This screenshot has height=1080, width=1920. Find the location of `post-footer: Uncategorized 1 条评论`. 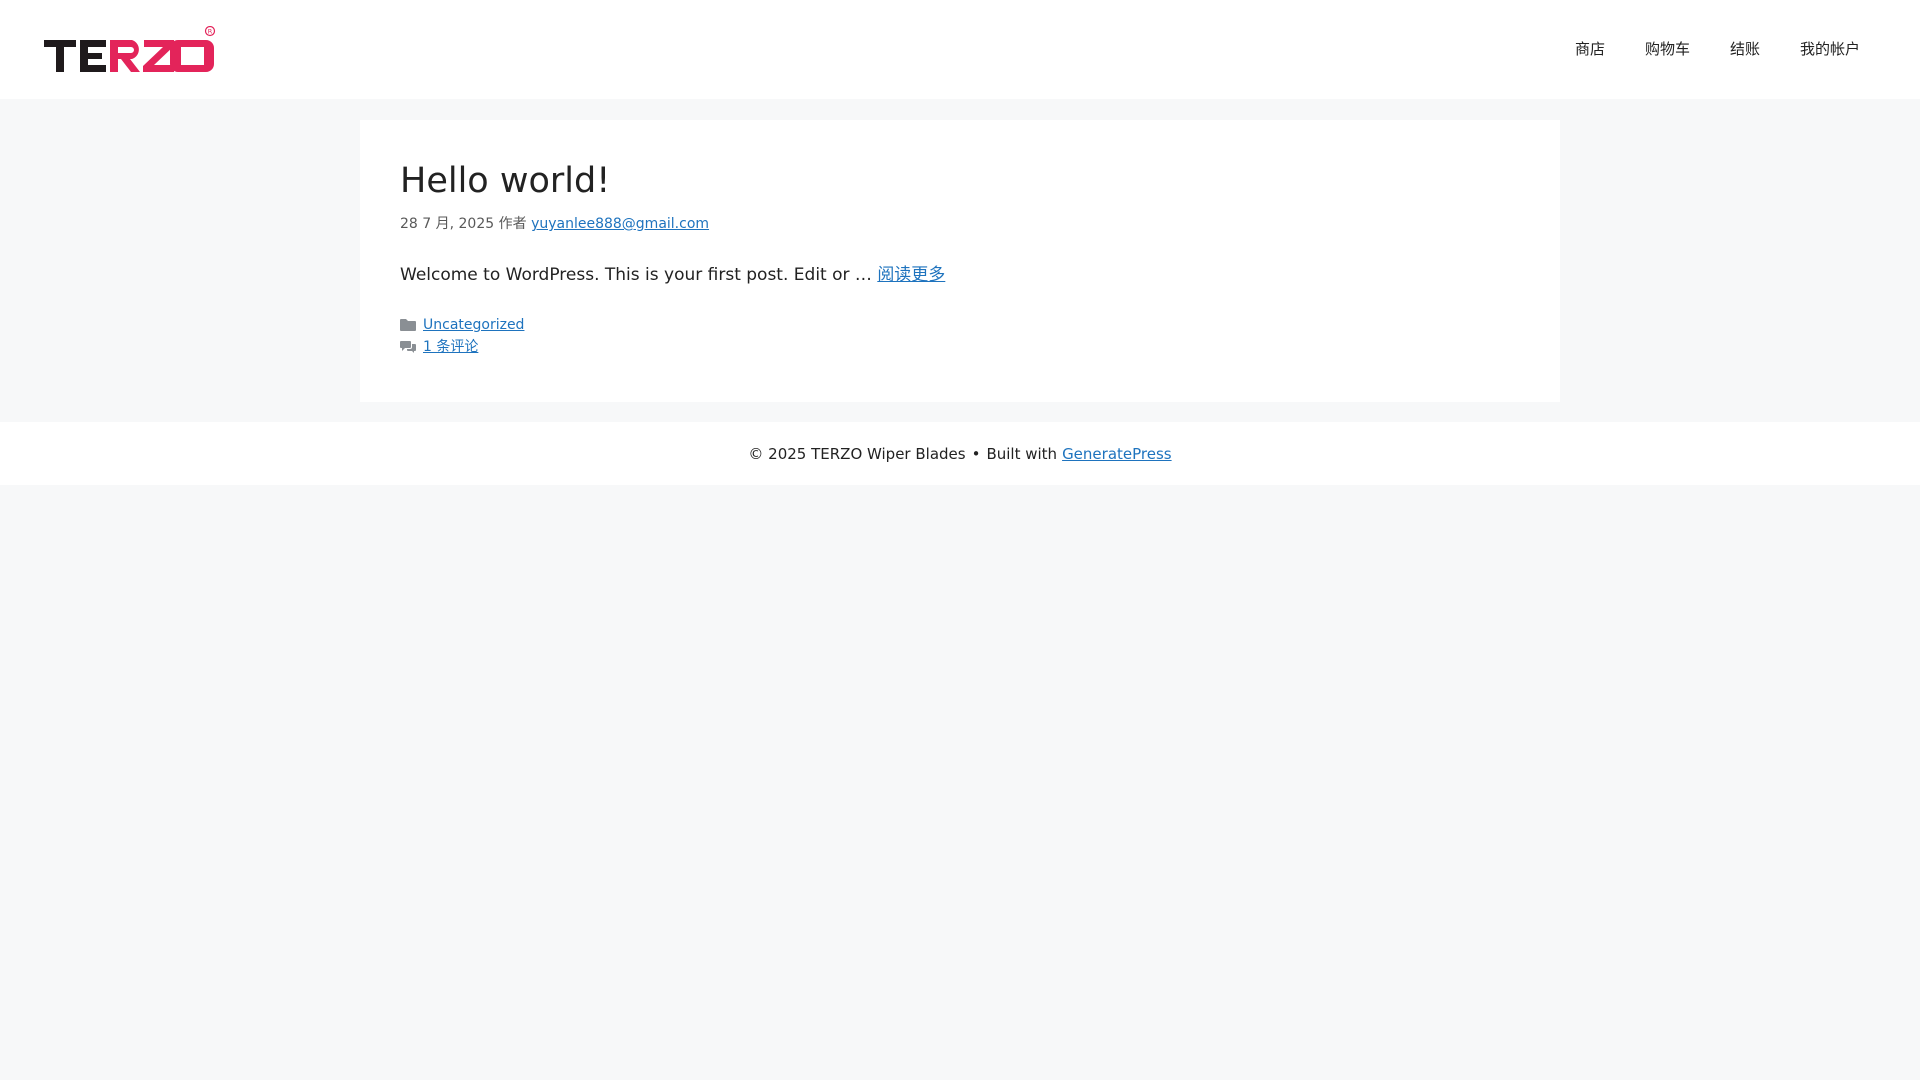

post-footer: Uncategorized 1 条评论 is located at coordinates (960, 336).